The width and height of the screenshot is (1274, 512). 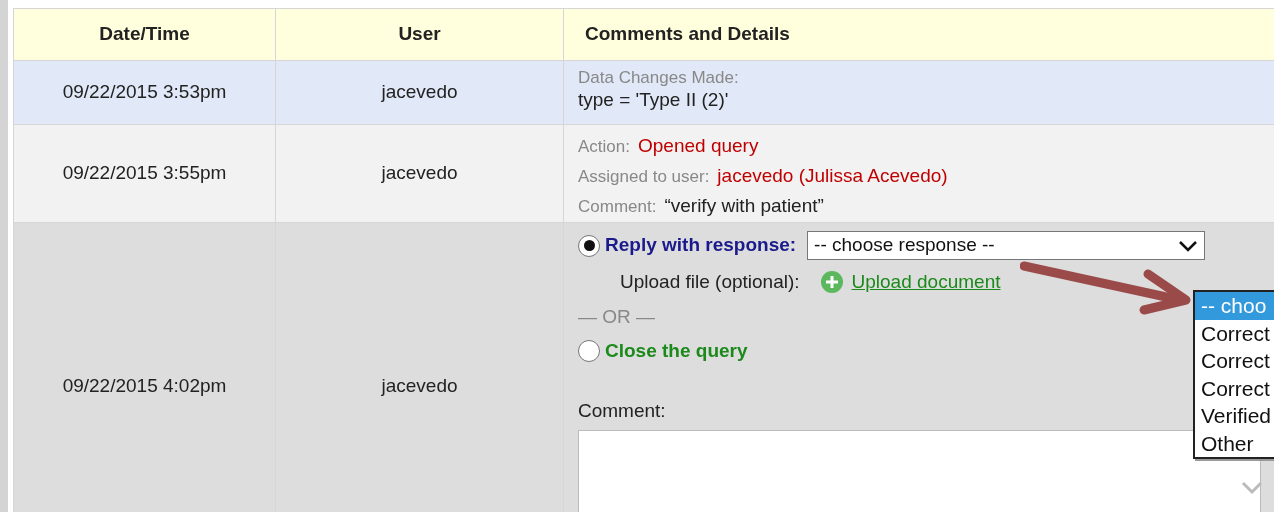 I want to click on response-dropdown: -- choose response --, so click(x=1006, y=245).